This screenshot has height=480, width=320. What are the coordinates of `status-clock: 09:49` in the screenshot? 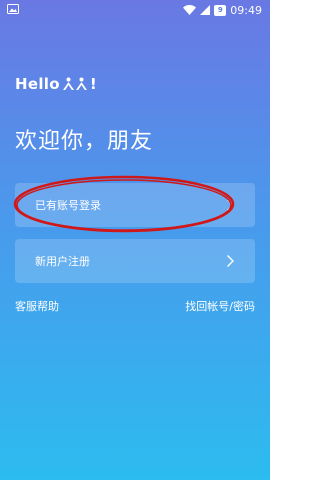 It's located at (246, 10).